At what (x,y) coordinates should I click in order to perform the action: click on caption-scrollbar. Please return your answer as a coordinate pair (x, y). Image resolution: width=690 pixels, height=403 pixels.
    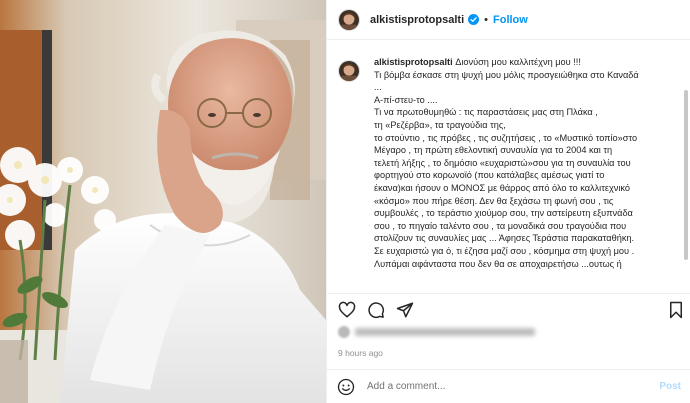
    Looking at the image, I should click on (686, 175).